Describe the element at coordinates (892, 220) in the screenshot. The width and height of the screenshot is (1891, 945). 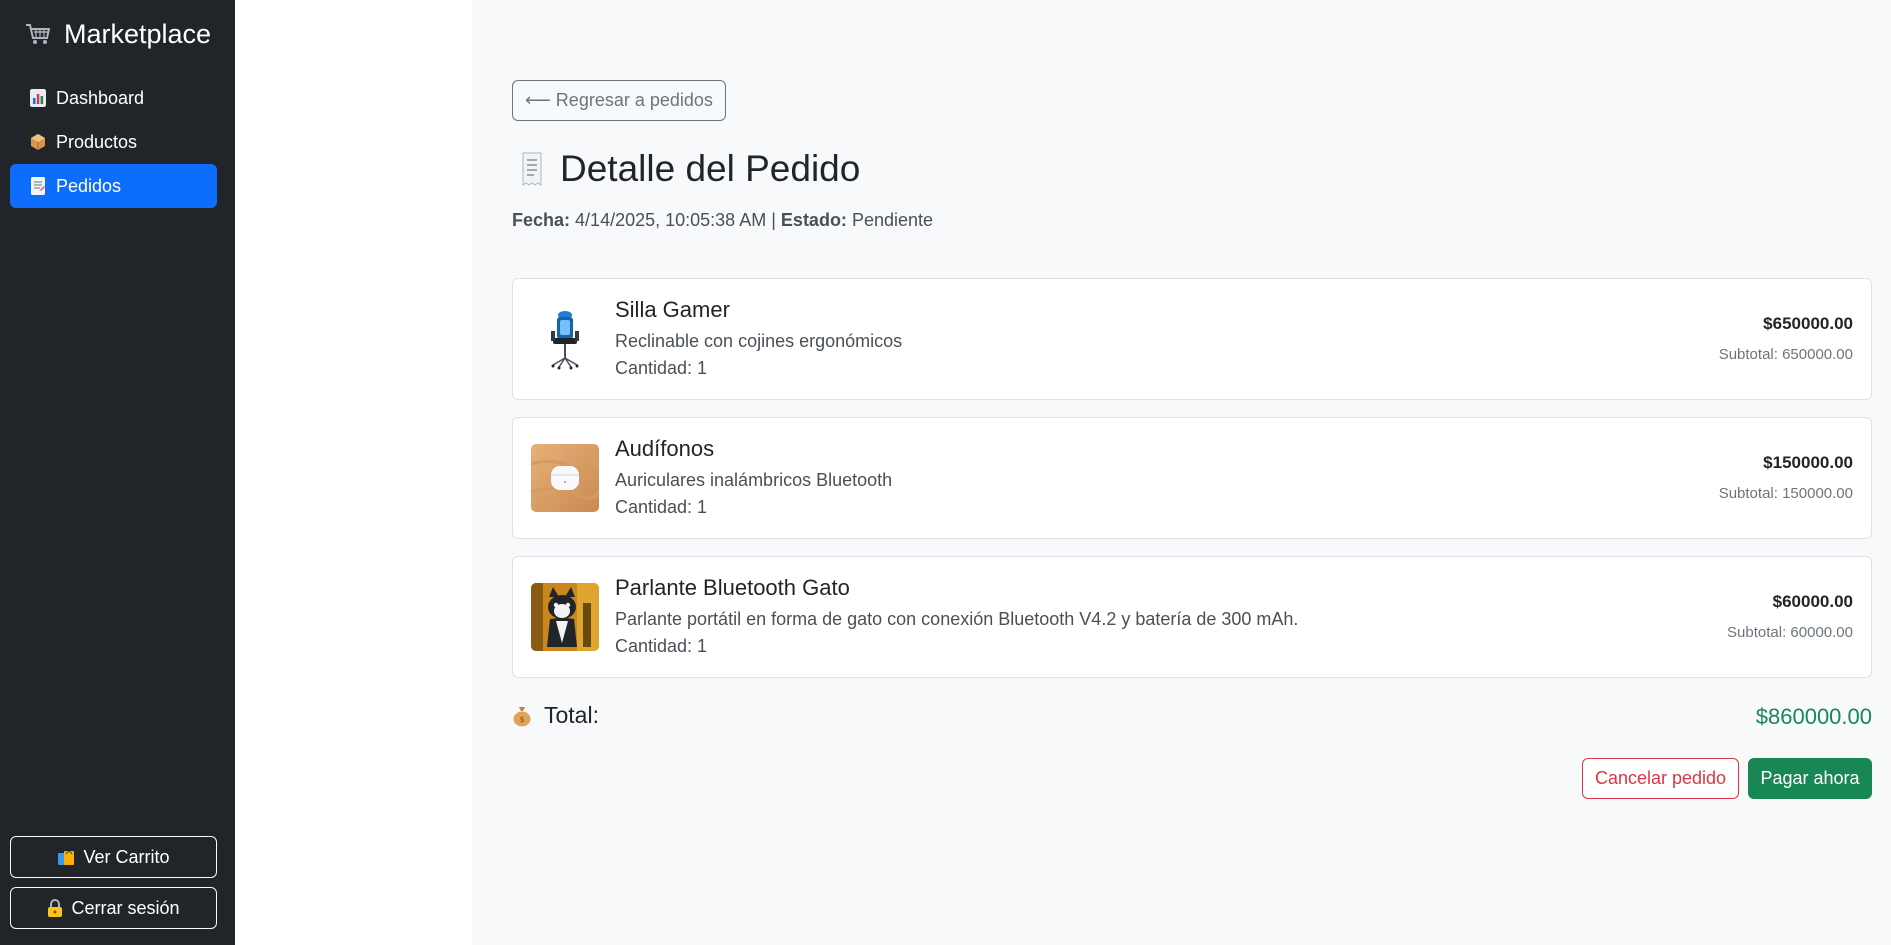
I see `status-value: Pendiente` at that location.